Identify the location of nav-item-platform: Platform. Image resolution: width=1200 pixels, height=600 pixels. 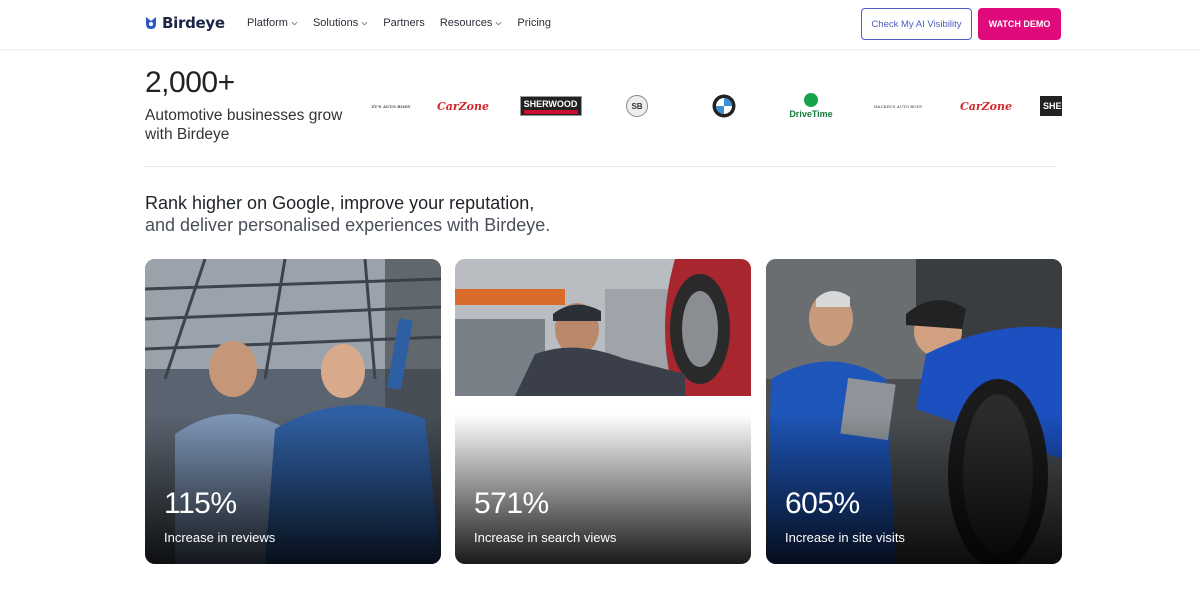
(272, 23).